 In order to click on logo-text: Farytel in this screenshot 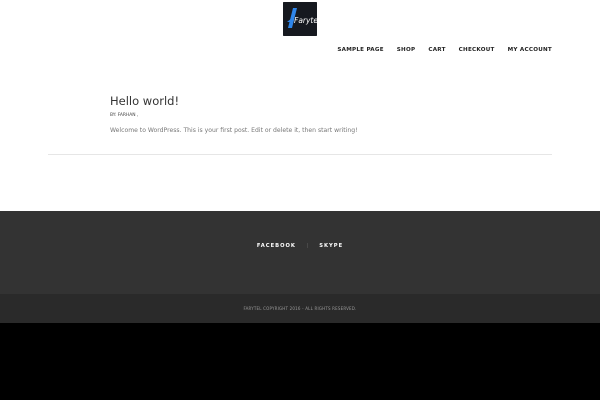, I will do `click(305, 20)`.